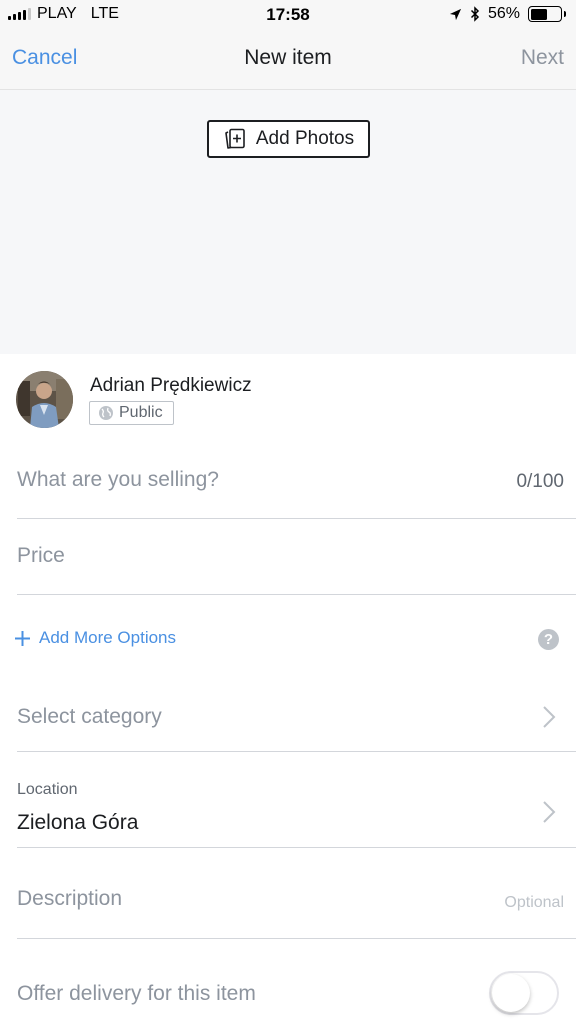  Describe the element at coordinates (235, 138) in the screenshot. I see `add-photo-icon` at that location.